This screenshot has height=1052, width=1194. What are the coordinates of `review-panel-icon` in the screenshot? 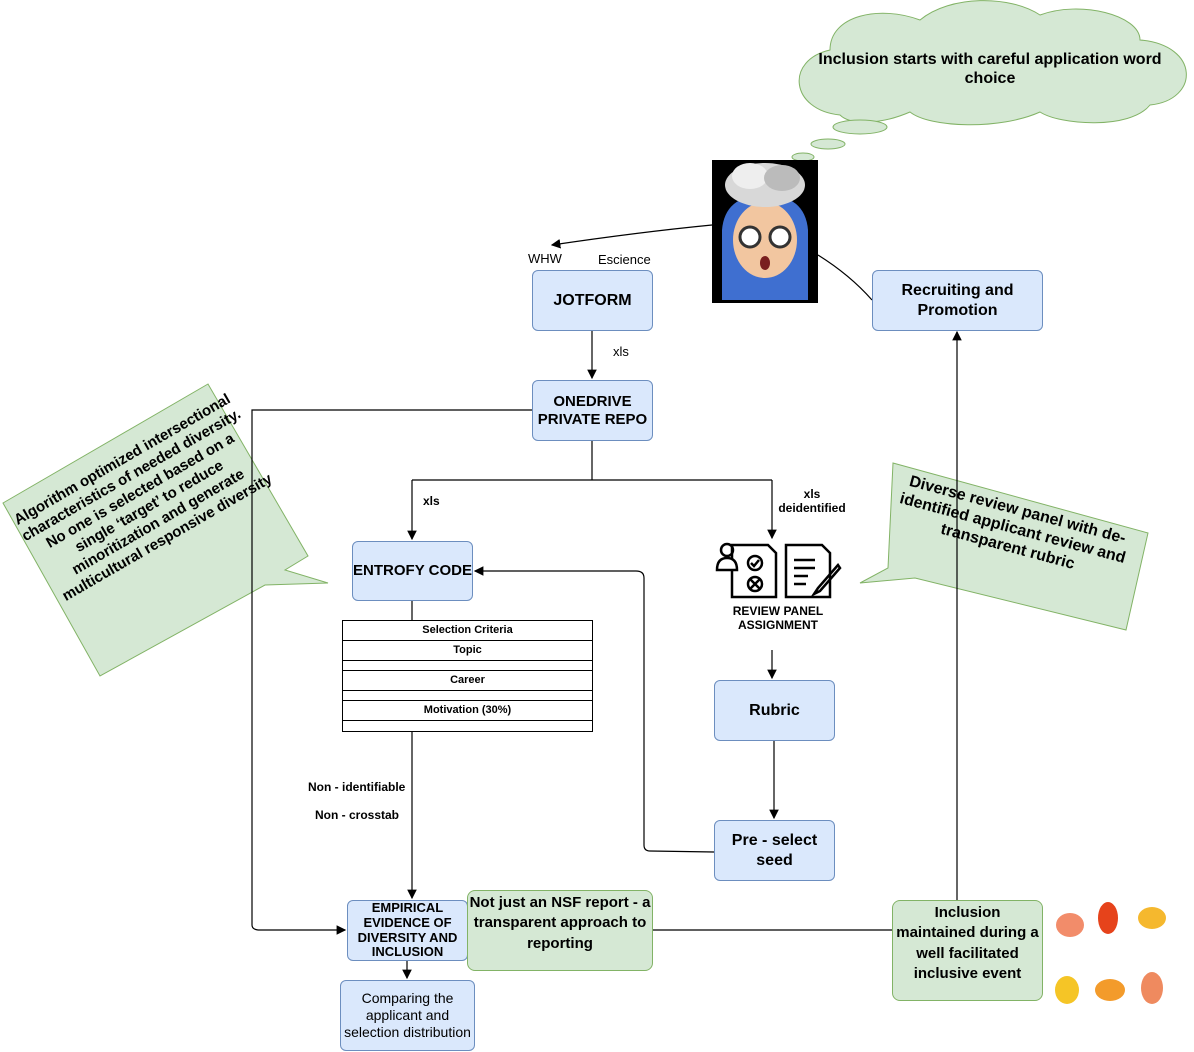 It's located at (778, 570).